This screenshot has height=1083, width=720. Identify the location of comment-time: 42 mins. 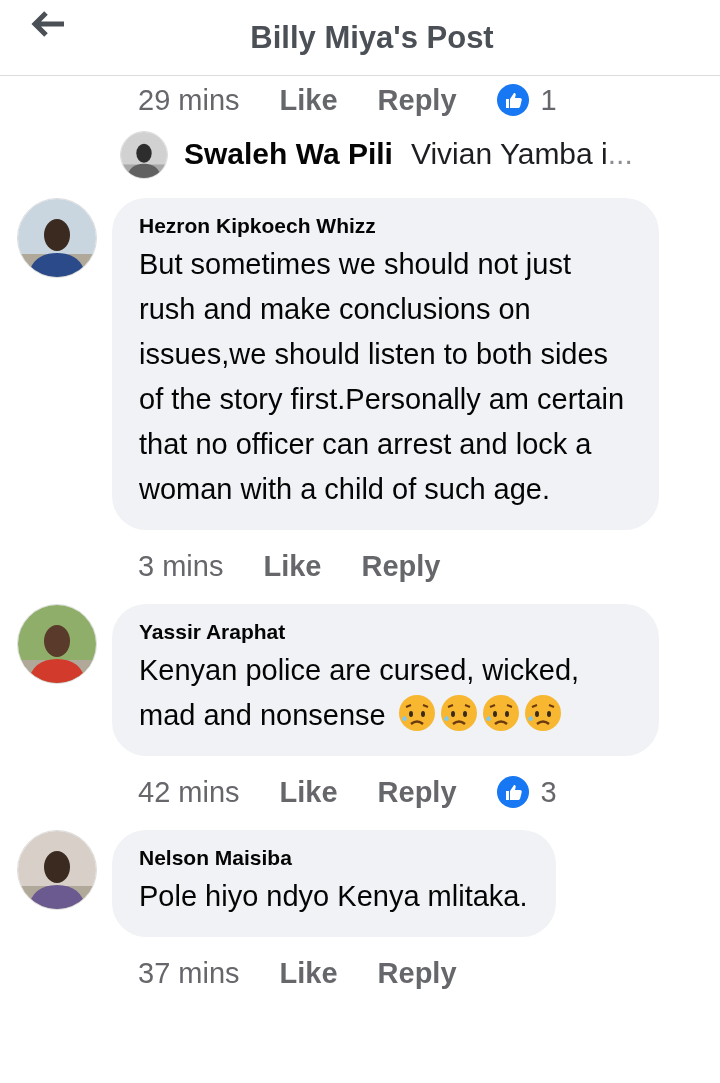
(189, 792).